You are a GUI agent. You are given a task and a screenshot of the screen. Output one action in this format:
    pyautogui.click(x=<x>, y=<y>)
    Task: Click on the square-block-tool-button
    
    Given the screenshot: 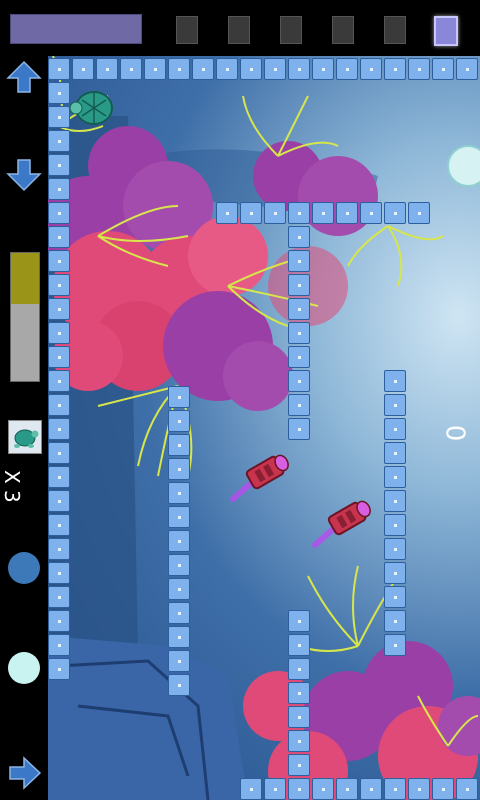 What is the action you would take?
    pyautogui.click(x=239, y=30)
    